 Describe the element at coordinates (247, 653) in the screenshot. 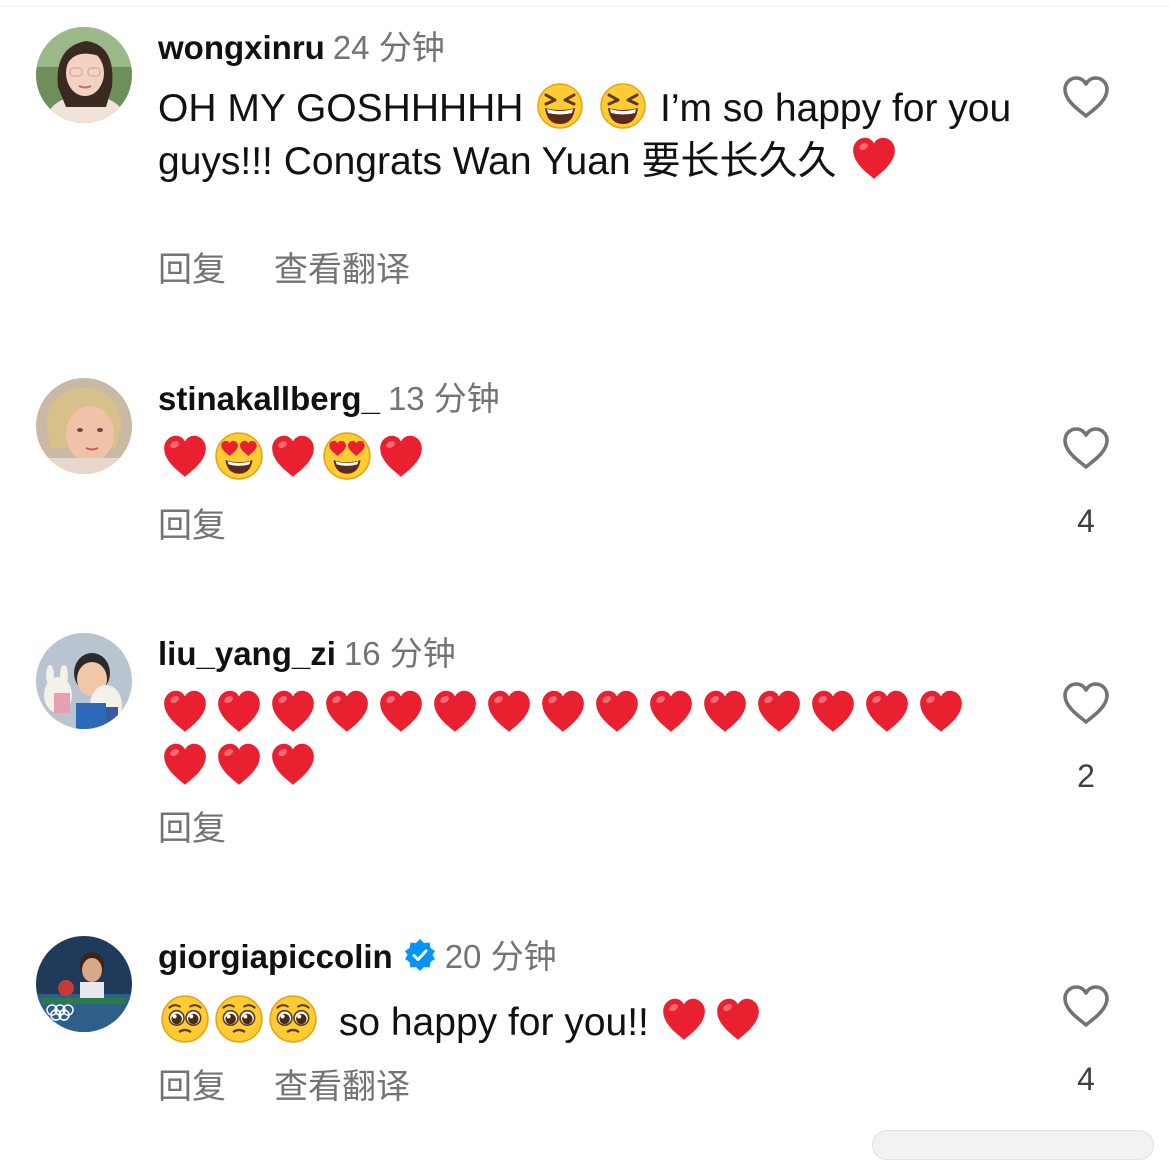

I see `username: liu_yang_zi` at that location.